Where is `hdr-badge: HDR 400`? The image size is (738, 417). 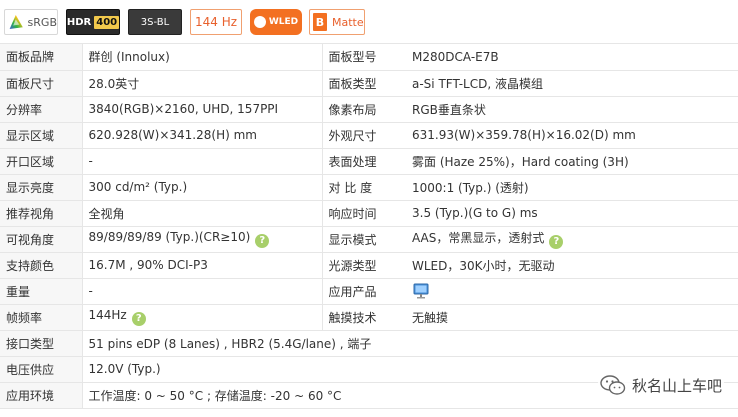 hdr-badge: HDR 400 is located at coordinates (93, 22).